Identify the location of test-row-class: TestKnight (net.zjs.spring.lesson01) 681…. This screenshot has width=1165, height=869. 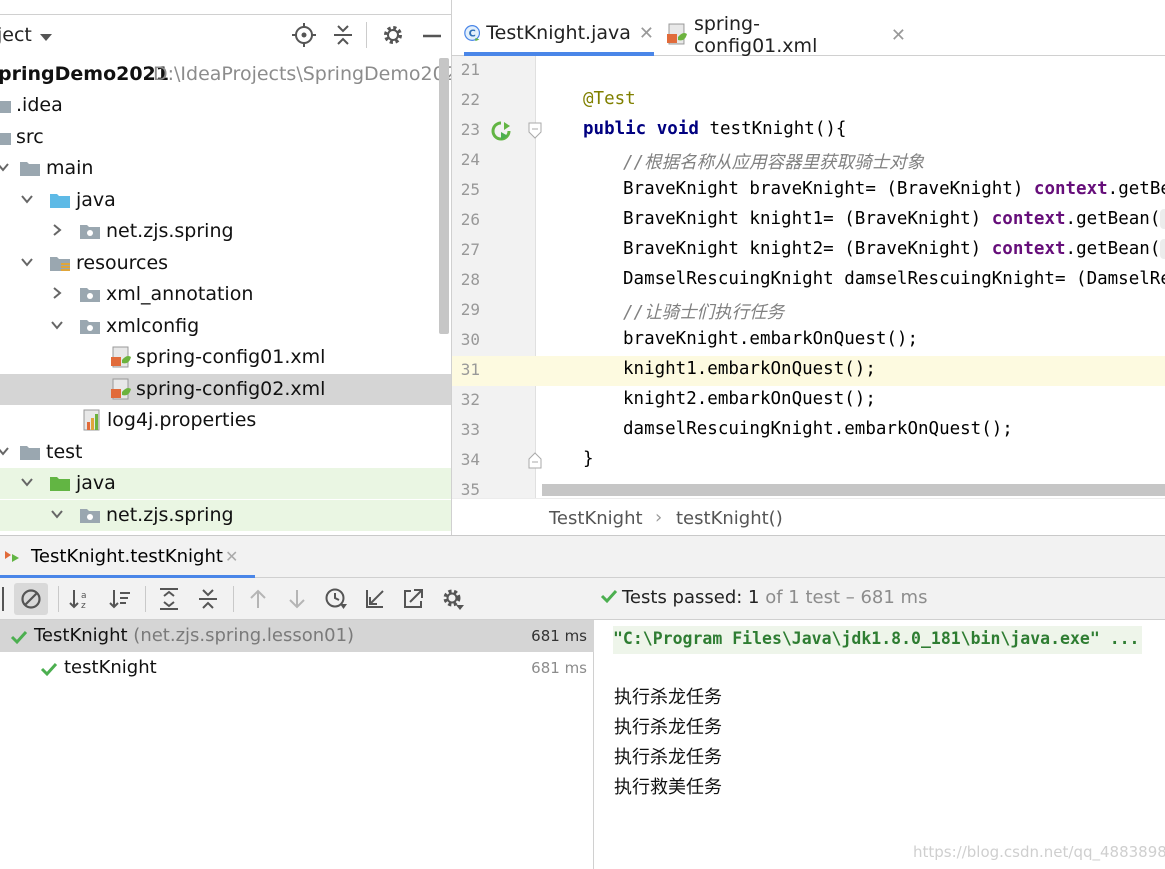
(297, 636).